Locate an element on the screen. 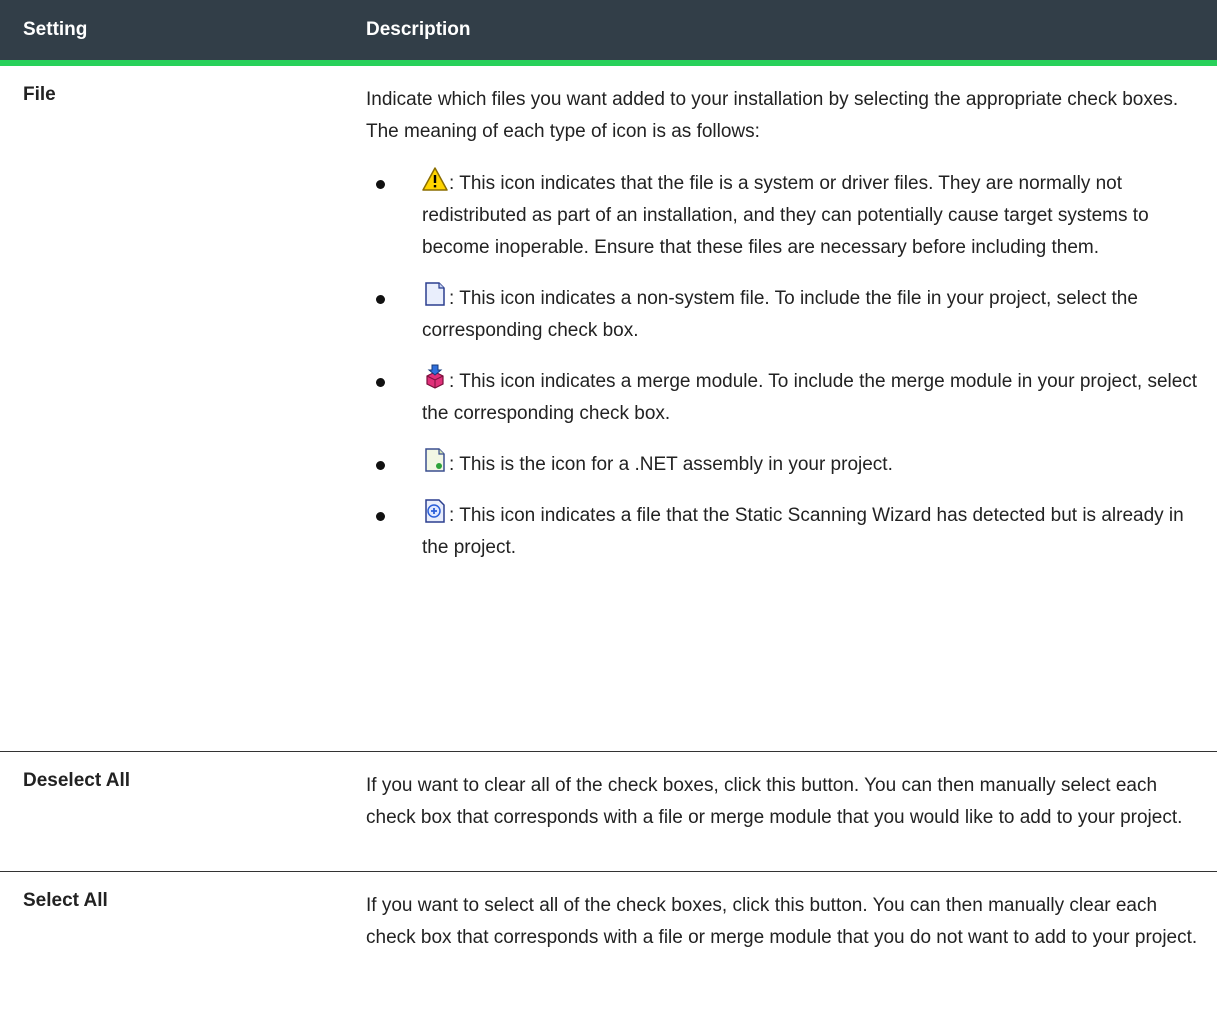 The image size is (1217, 1013). warning-icon is located at coordinates (435, 179).